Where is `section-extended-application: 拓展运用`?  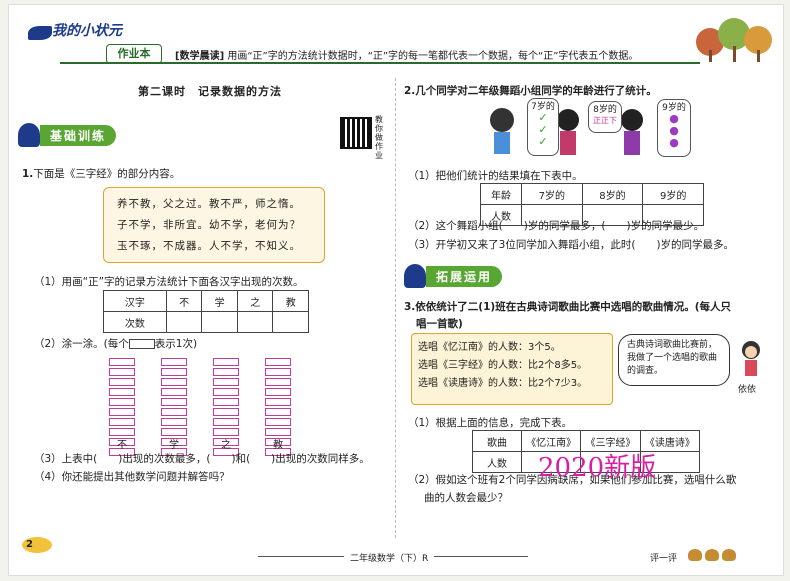
section-extended-application: 拓展运用 is located at coordinates (453, 276).